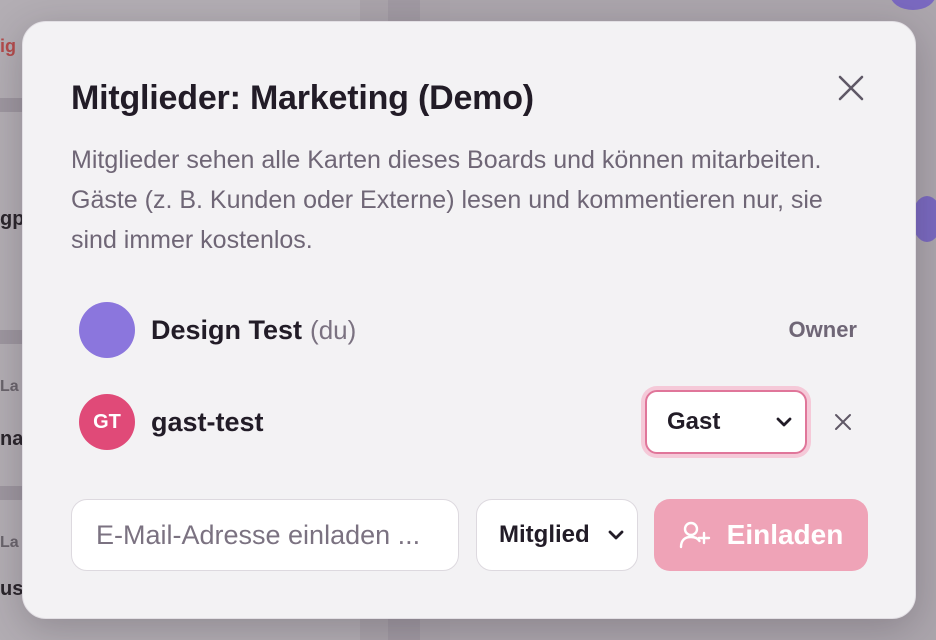 This screenshot has width=936, height=640. Describe the element at coordinates (544, 534) in the screenshot. I see `invite-role-value: Mitglied` at that location.